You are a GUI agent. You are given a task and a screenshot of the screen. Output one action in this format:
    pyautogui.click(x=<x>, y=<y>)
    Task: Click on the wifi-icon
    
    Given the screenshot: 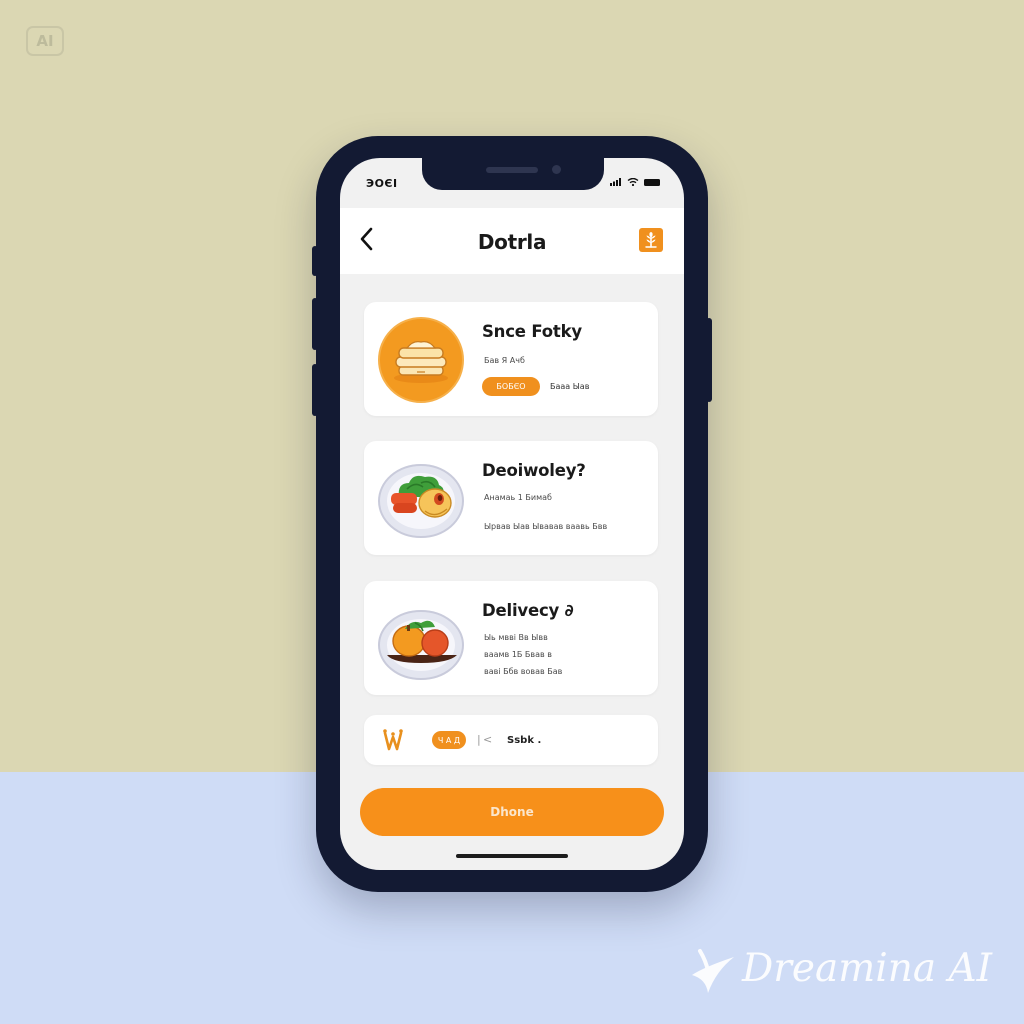 What is the action you would take?
    pyautogui.click(x=633, y=182)
    